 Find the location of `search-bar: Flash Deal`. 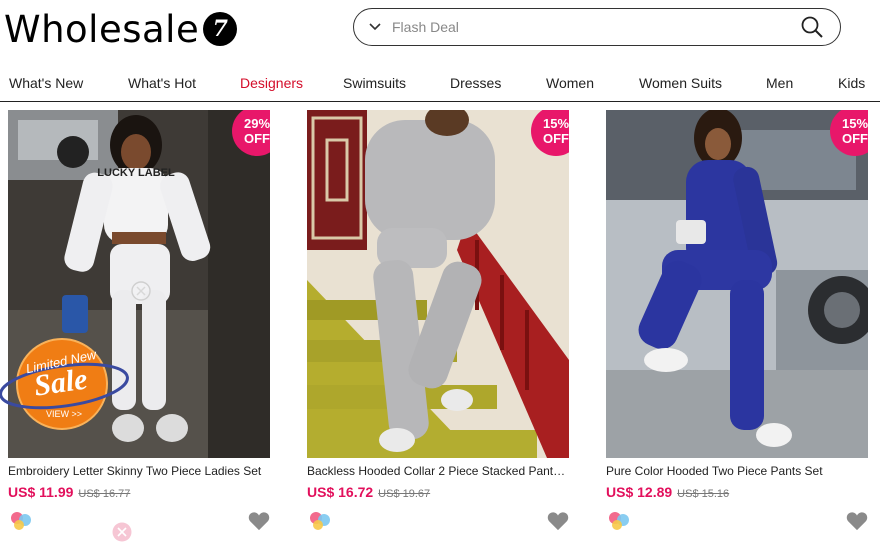

search-bar: Flash Deal is located at coordinates (597, 27).